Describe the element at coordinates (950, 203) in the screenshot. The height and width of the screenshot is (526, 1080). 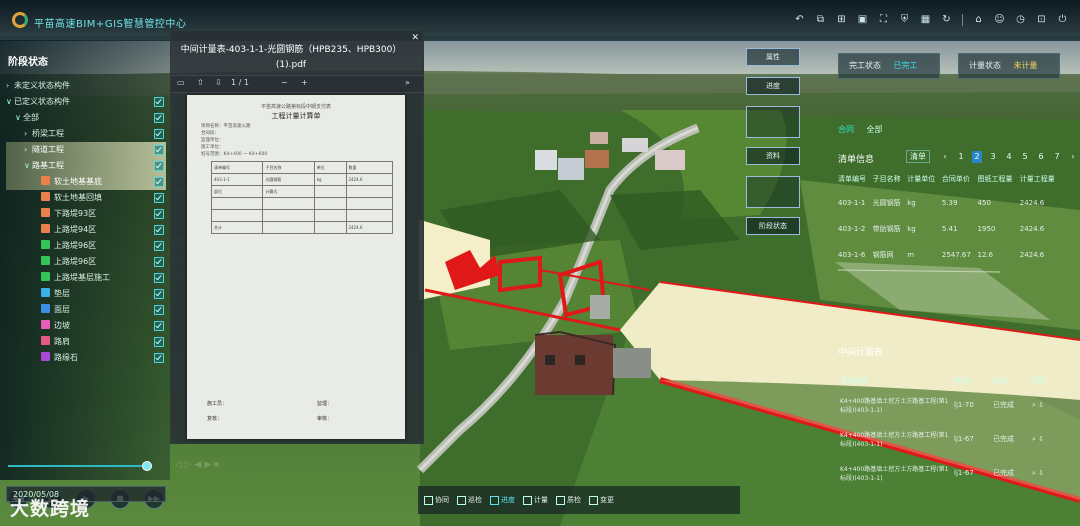
I see `table-row: 403-1-1 光圆钢筋 kg 5.39 450 2424.6` at that location.